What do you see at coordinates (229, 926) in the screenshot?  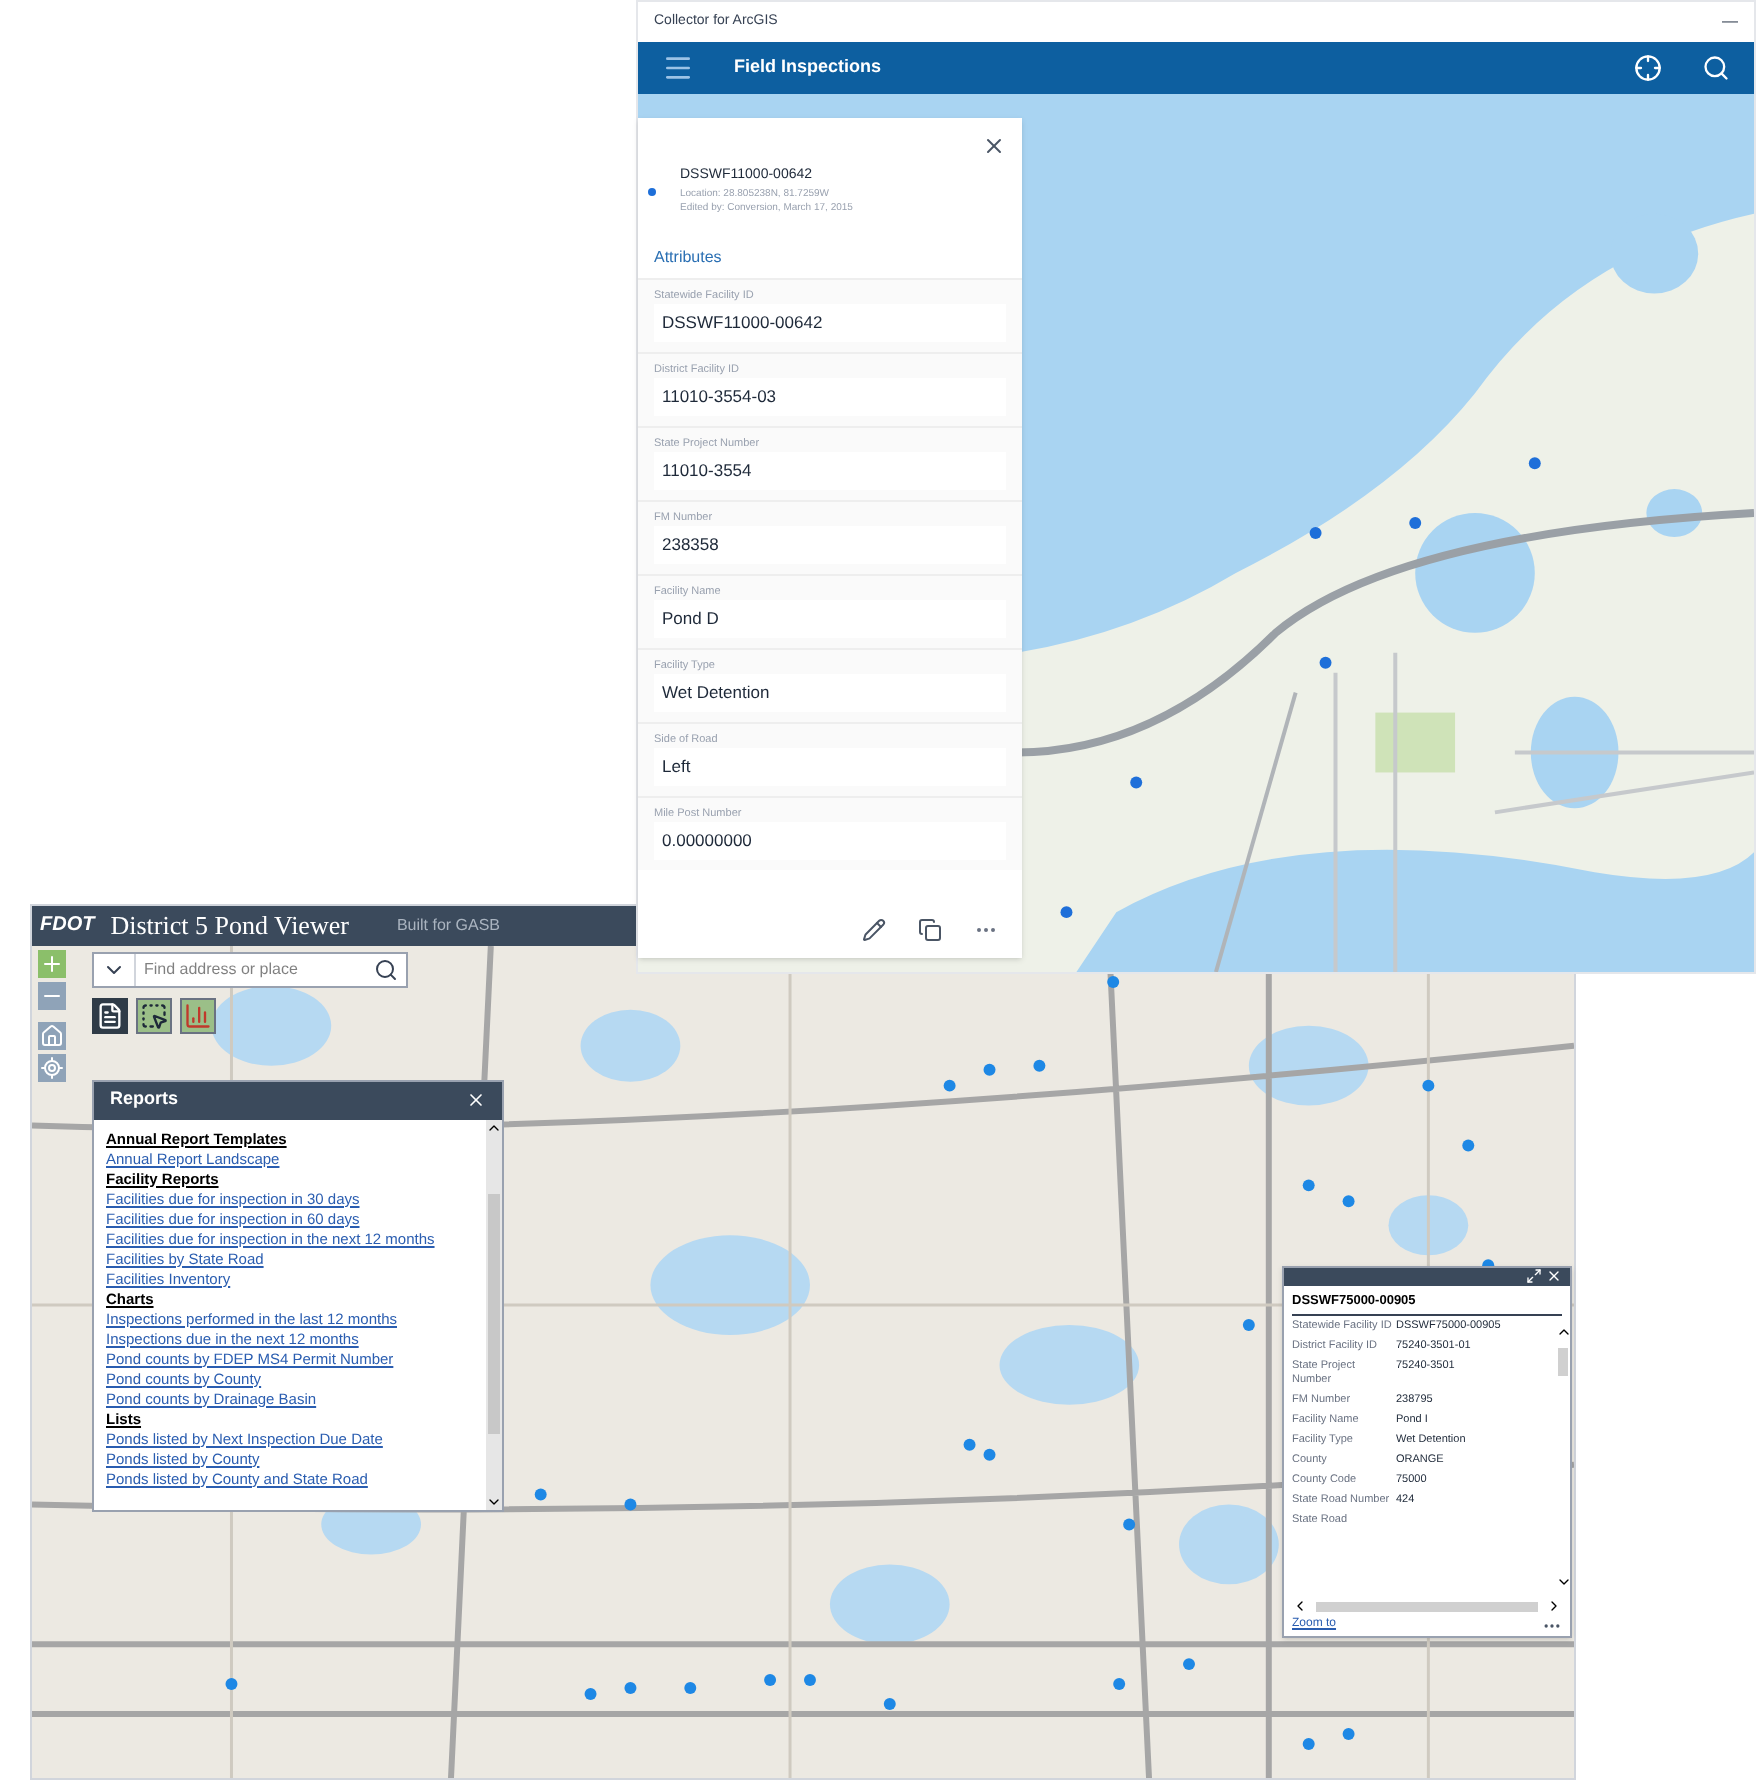 I see `app-title: District 5 Pond Viewer` at bounding box center [229, 926].